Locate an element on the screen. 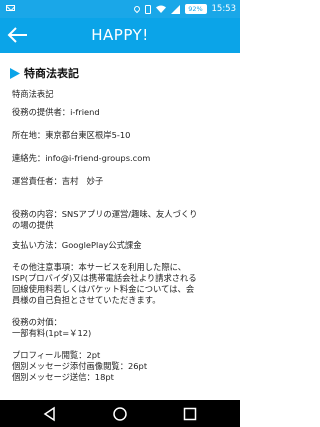  battery-icon: 92% is located at coordinates (195, 9).